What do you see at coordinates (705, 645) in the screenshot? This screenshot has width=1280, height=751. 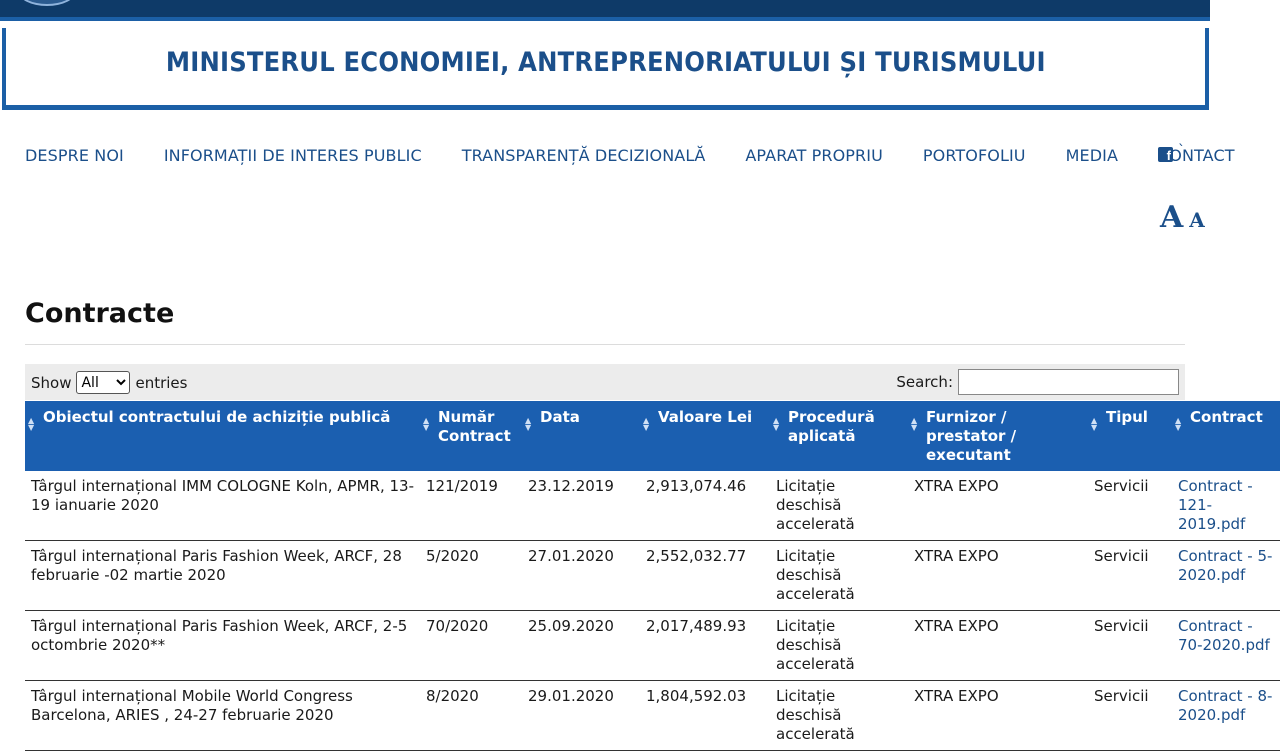 I see `cell-value: 2,017,489.93` at bounding box center [705, 645].